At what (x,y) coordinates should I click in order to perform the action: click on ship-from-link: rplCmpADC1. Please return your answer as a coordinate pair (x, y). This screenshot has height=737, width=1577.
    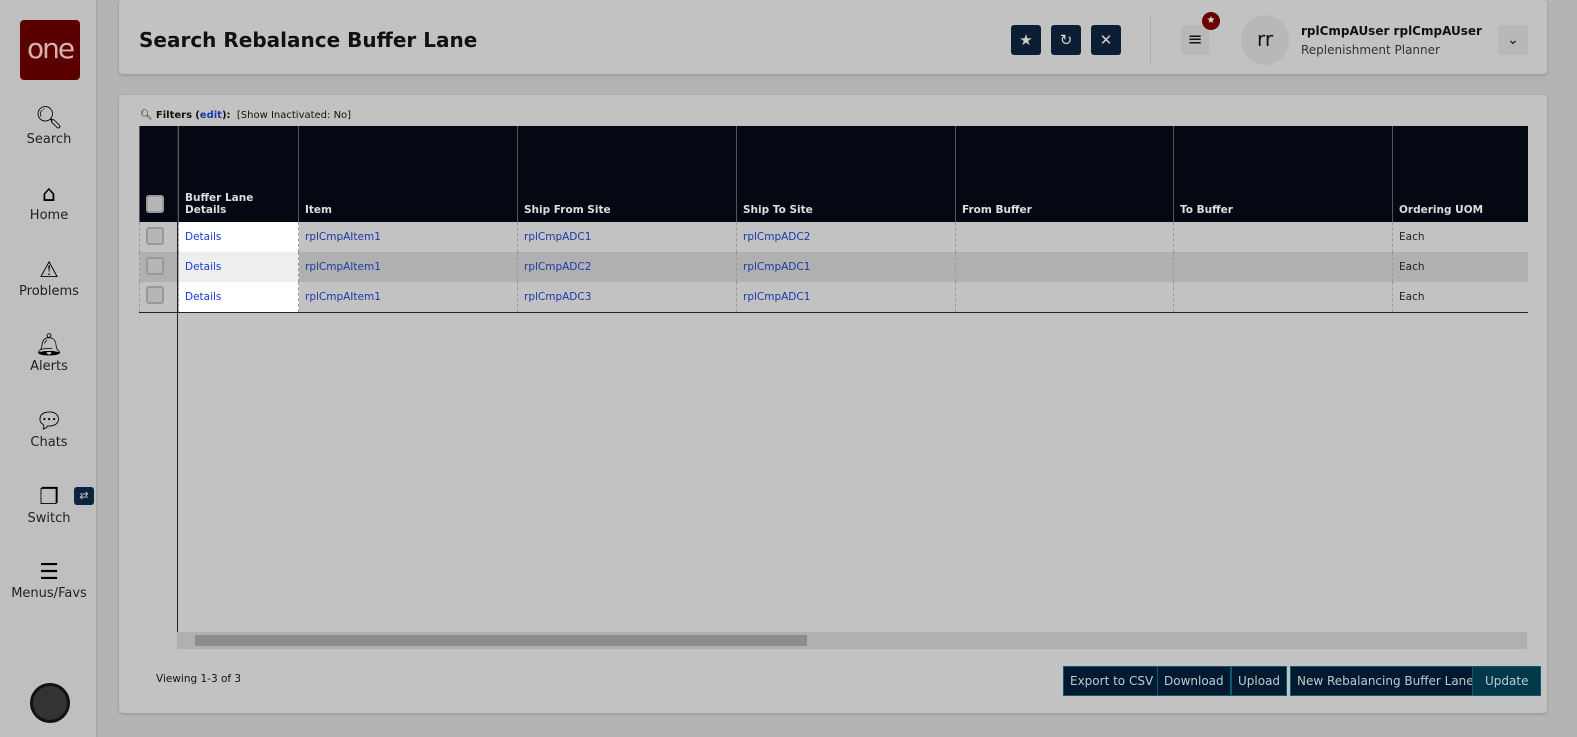
    Looking at the image, I should click on (627, 237).